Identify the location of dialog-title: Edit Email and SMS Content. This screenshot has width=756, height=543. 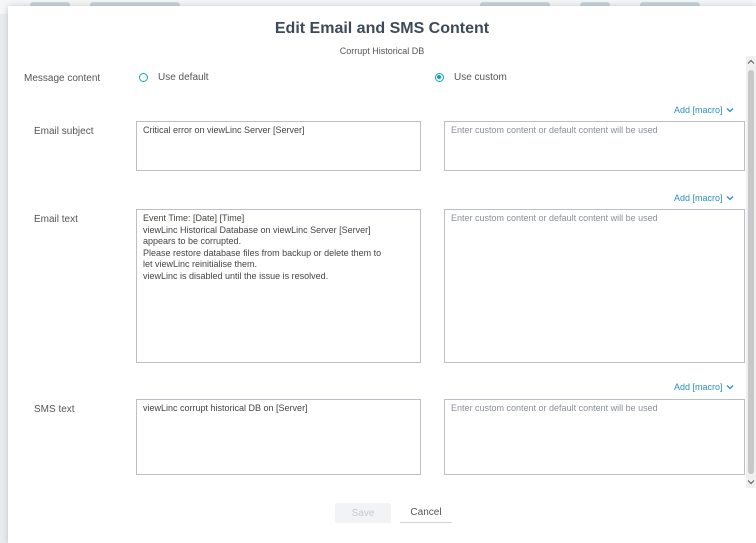
(382, 28).